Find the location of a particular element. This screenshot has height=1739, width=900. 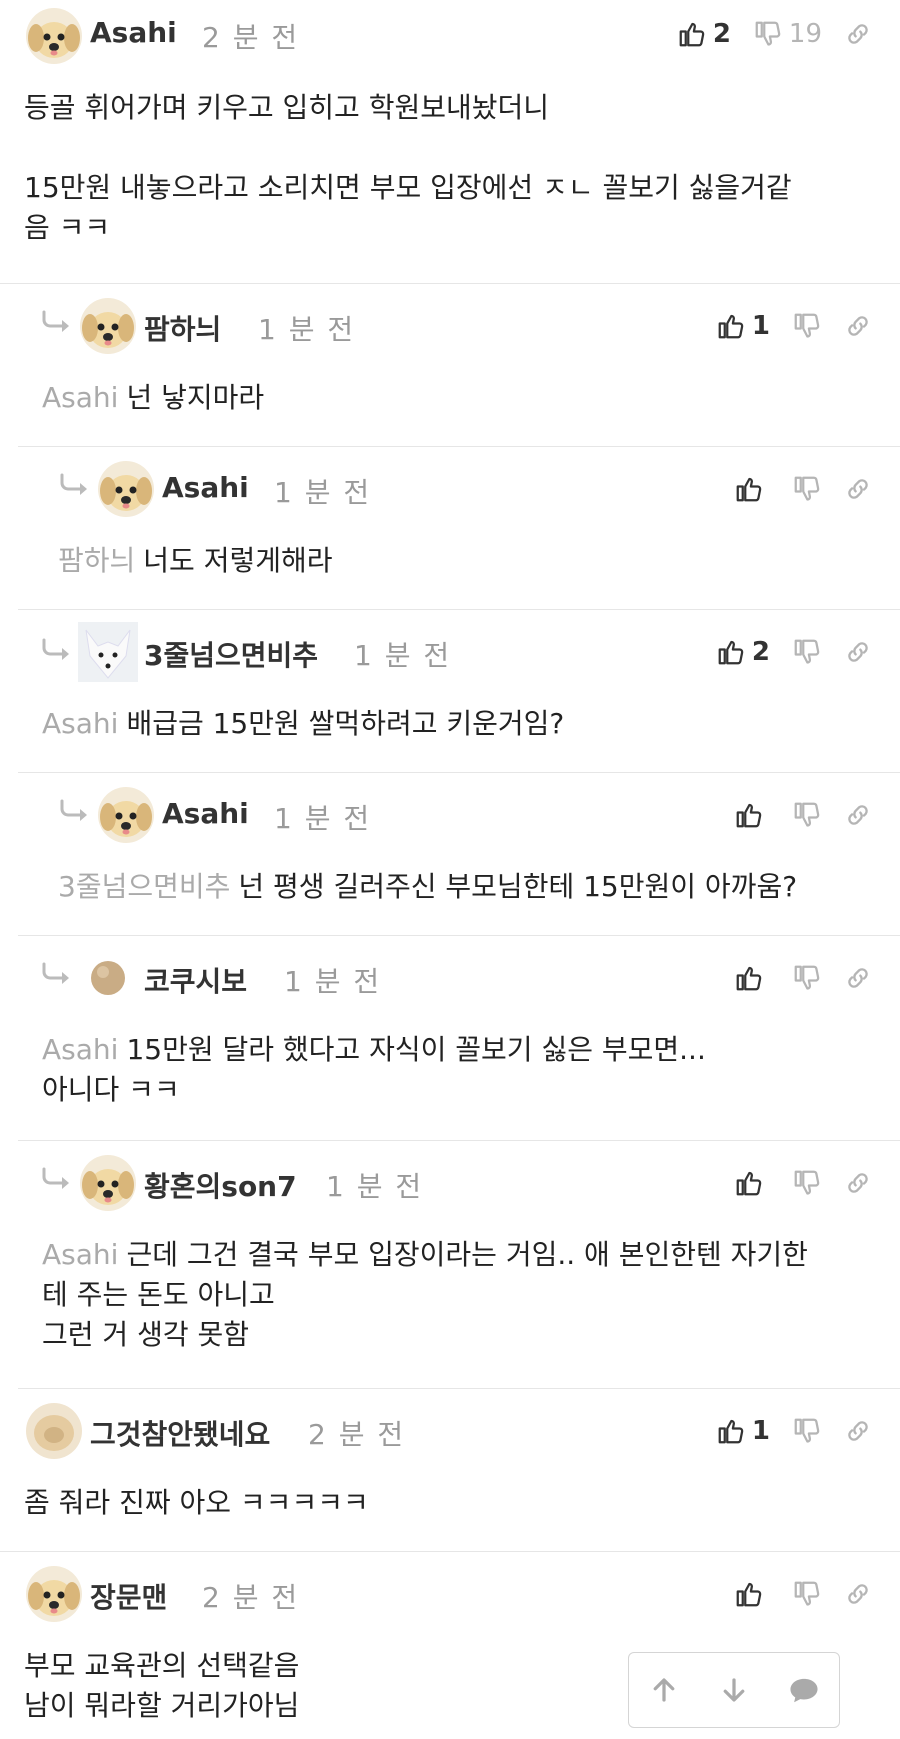

comment-author: 그것참안됐네요 is located at coordinates (180, 1433).